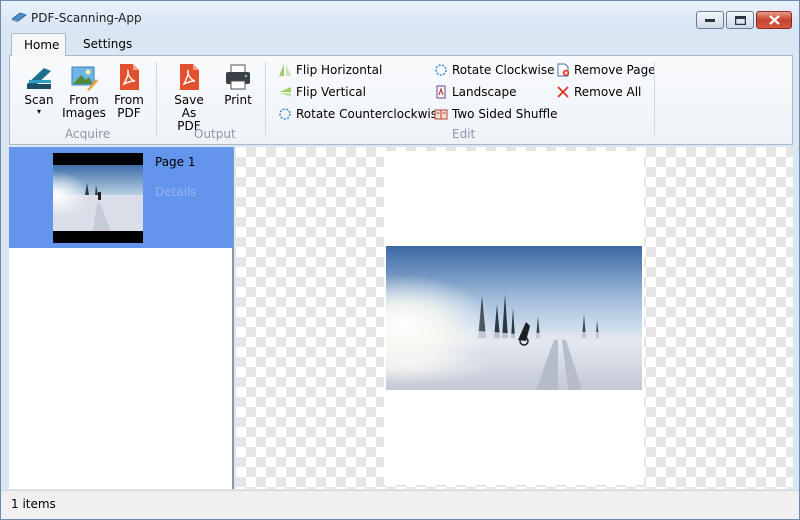 The width and height of the screenshot is (800, 520). I want to click on remove-all-button: Remove All, so click(598, 92).